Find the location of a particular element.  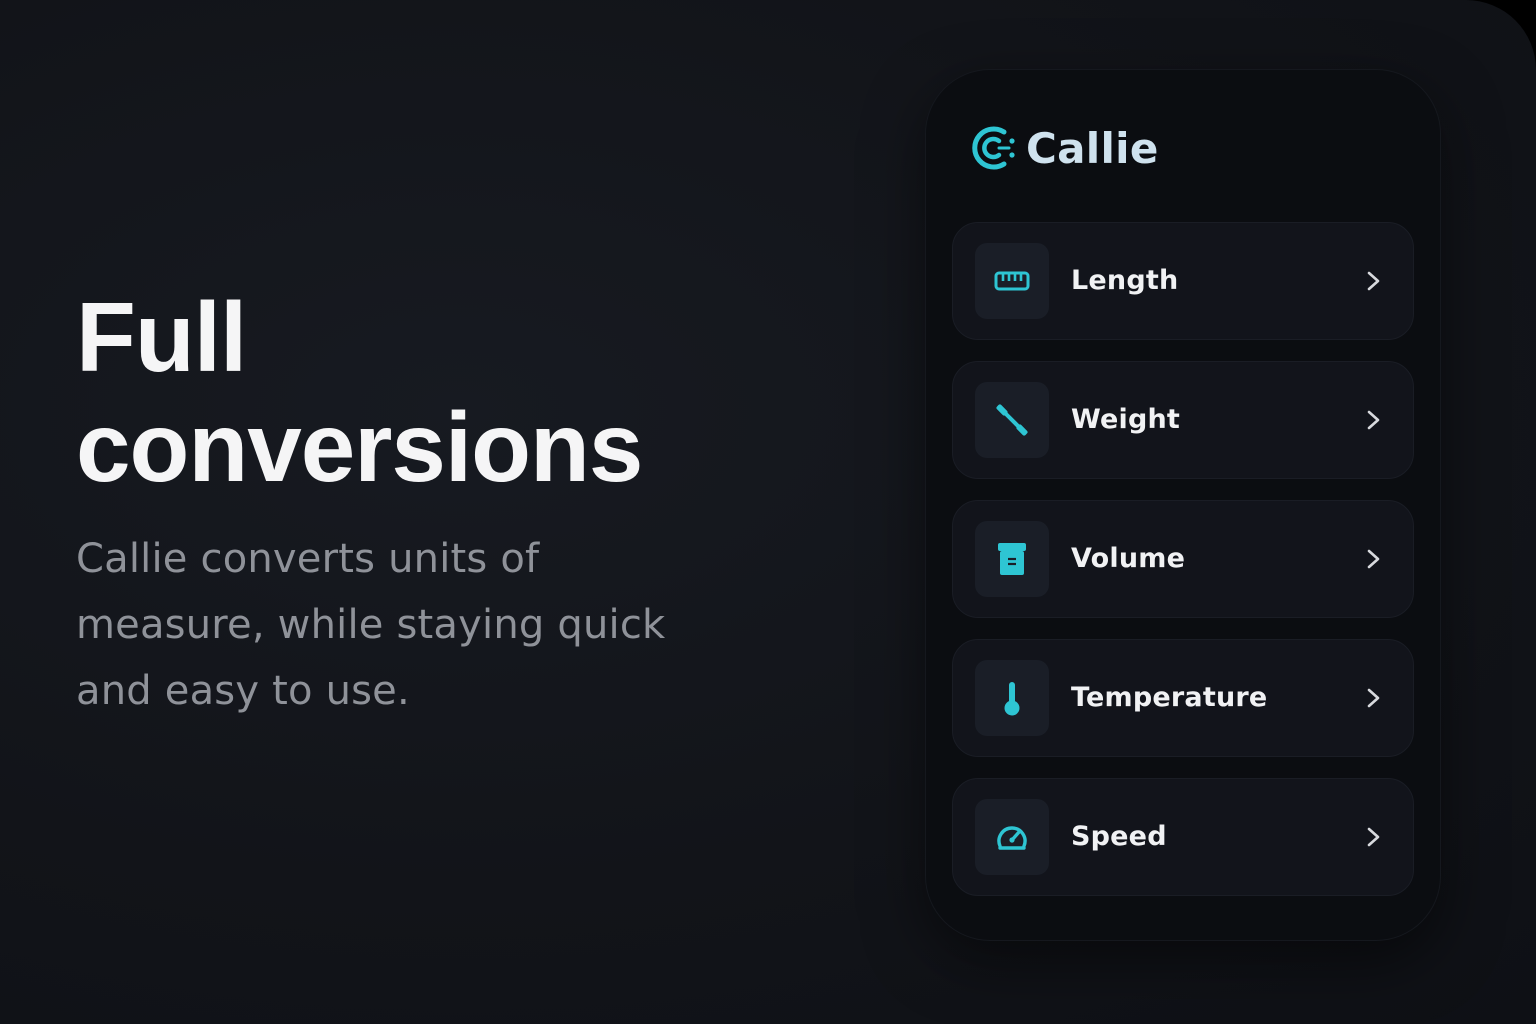

category-item-temperature: Temperature is located at coordinates (1183, 698).